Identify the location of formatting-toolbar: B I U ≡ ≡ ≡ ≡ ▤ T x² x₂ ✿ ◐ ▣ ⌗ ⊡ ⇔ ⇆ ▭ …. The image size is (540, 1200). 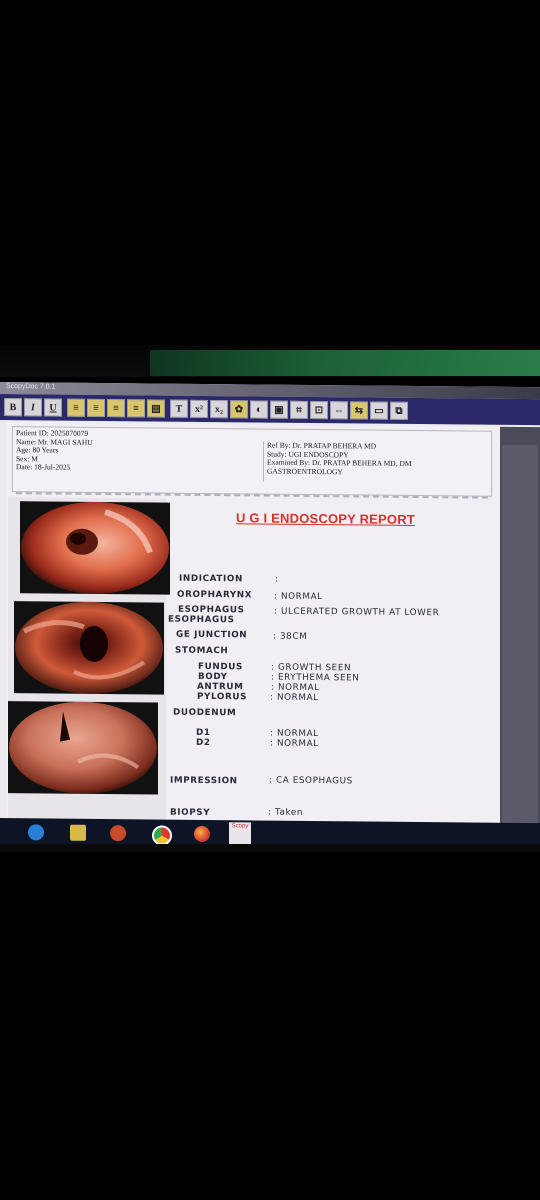
(270, 410).